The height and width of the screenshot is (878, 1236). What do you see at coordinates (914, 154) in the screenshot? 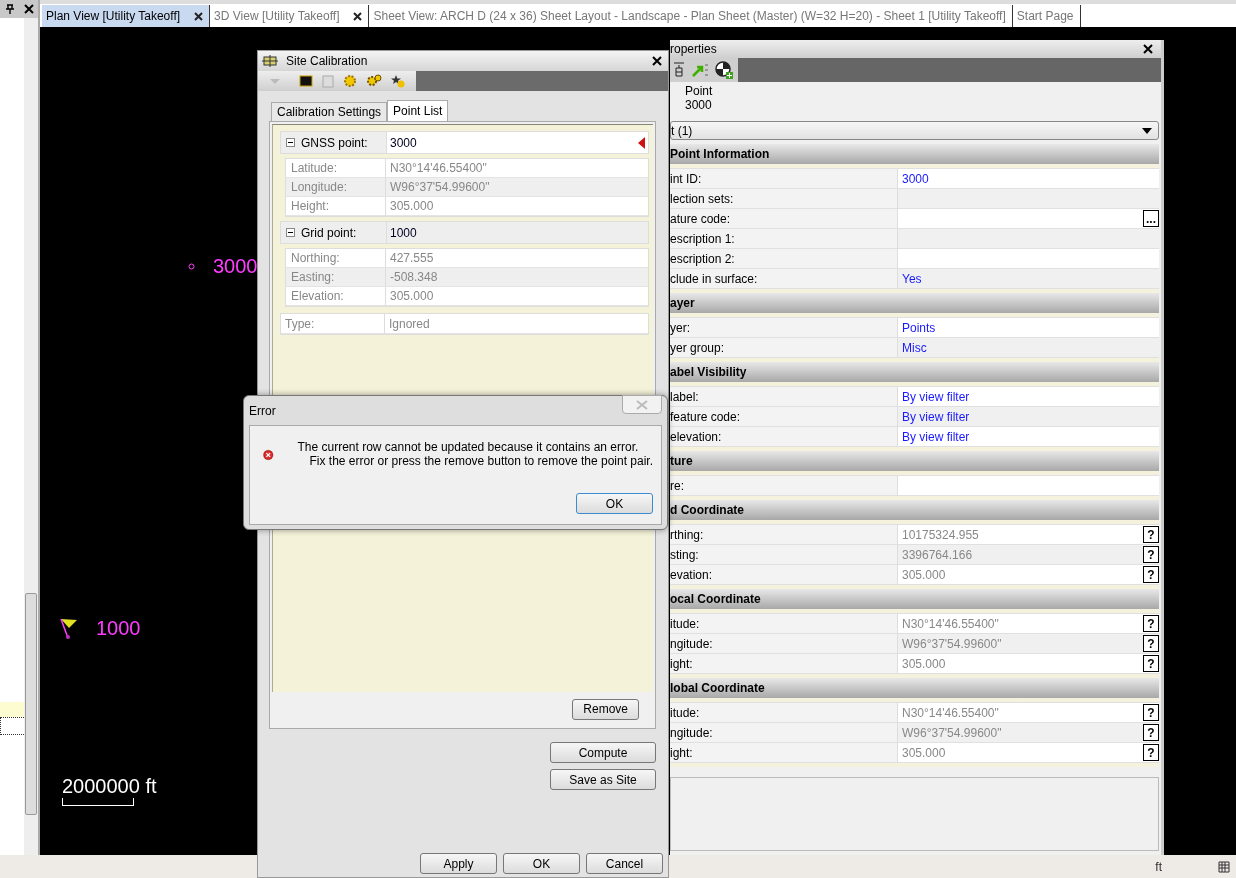
I see `section-header: Point Information` at bounding box center [914, 154].